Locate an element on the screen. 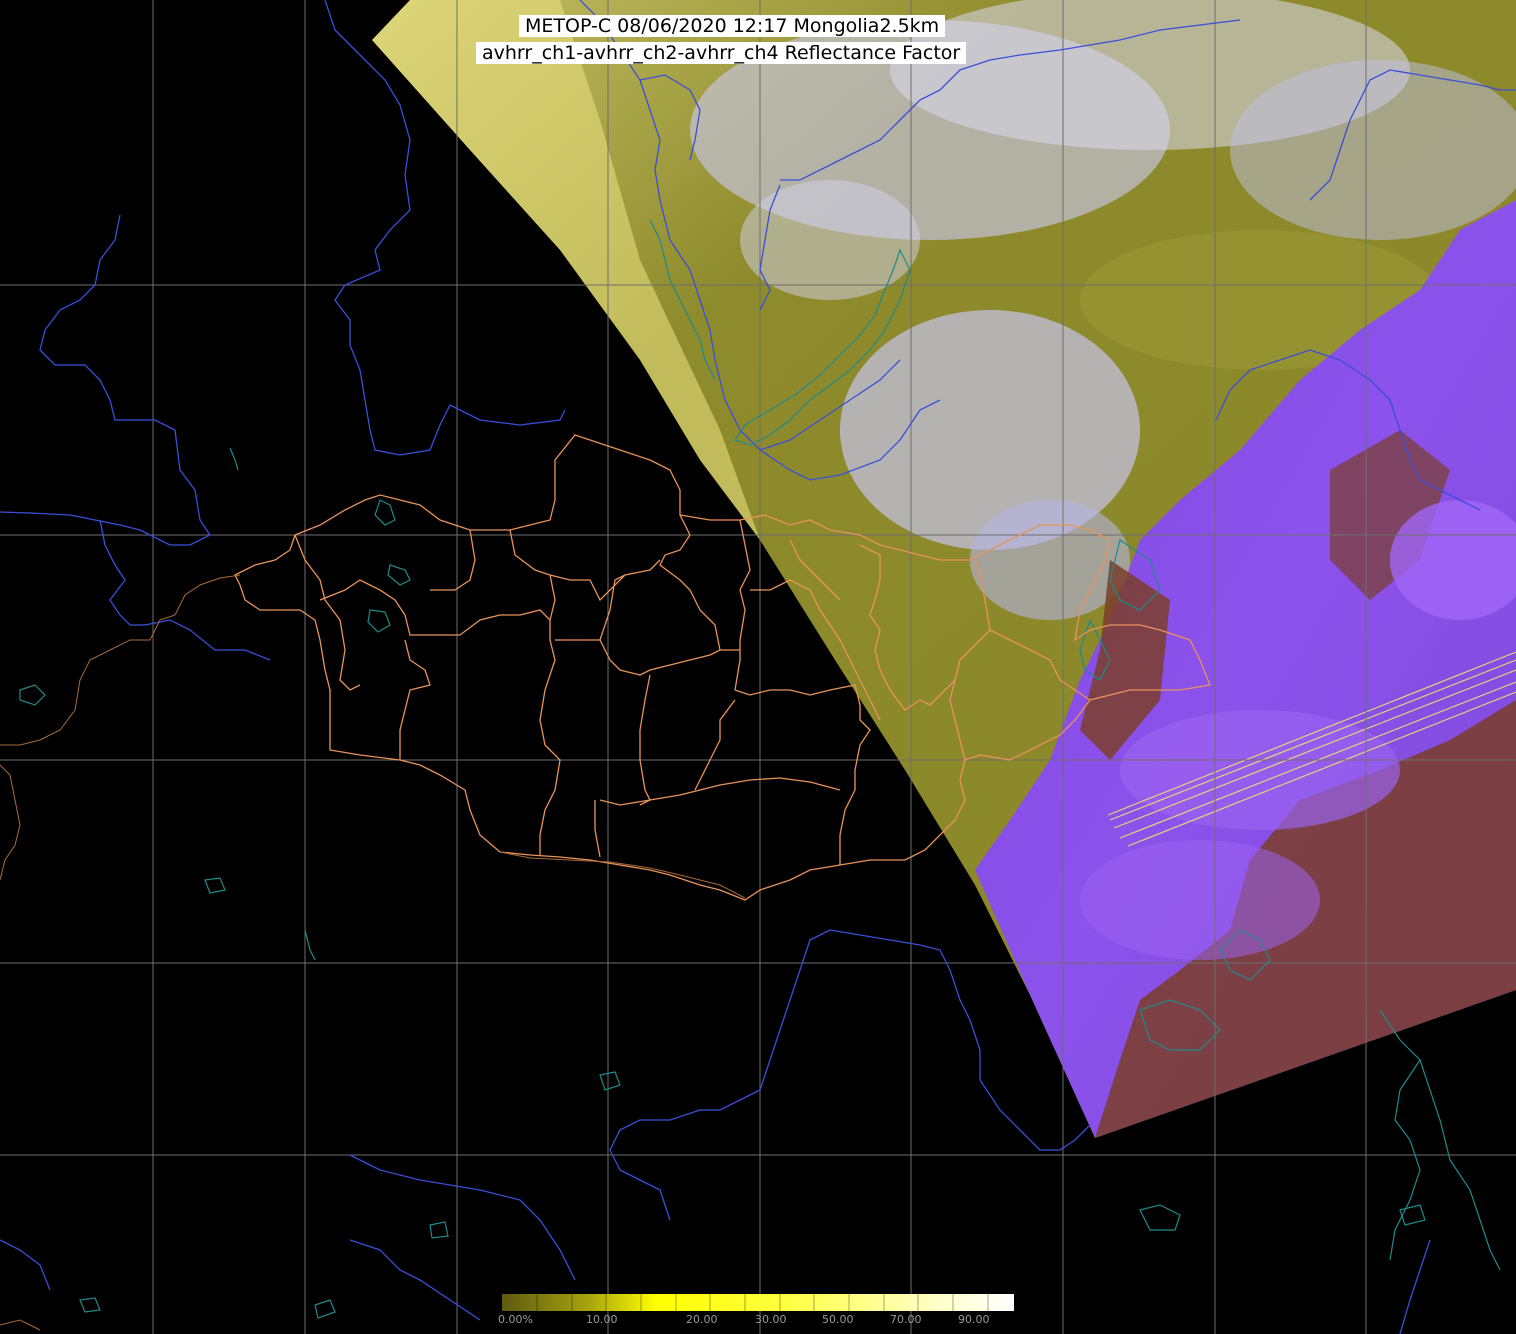 This screenshot has width=1516, height=1334. colorbar-label-5: 70.00 is located at coordinates (906, 1319).